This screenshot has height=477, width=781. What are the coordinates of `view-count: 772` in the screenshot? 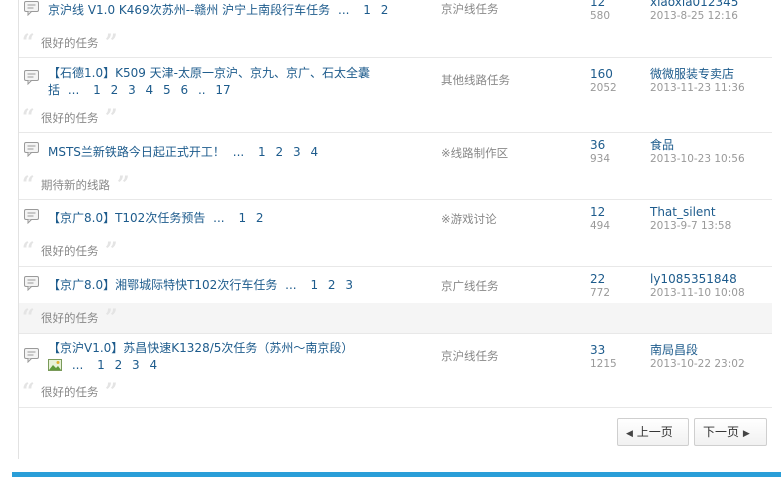 It's located at (600, 293).